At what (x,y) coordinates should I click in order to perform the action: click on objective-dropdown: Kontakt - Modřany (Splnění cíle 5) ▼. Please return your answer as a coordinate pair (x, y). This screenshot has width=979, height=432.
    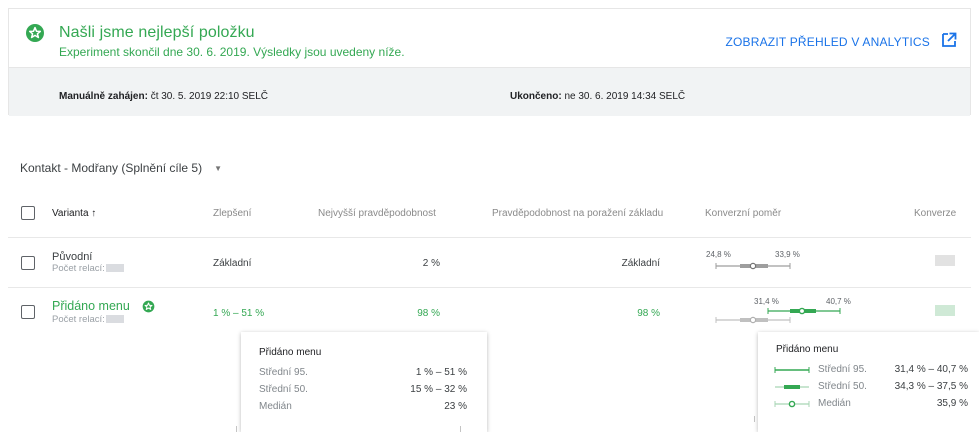
    Looking at the image, I should click on (121, 168).